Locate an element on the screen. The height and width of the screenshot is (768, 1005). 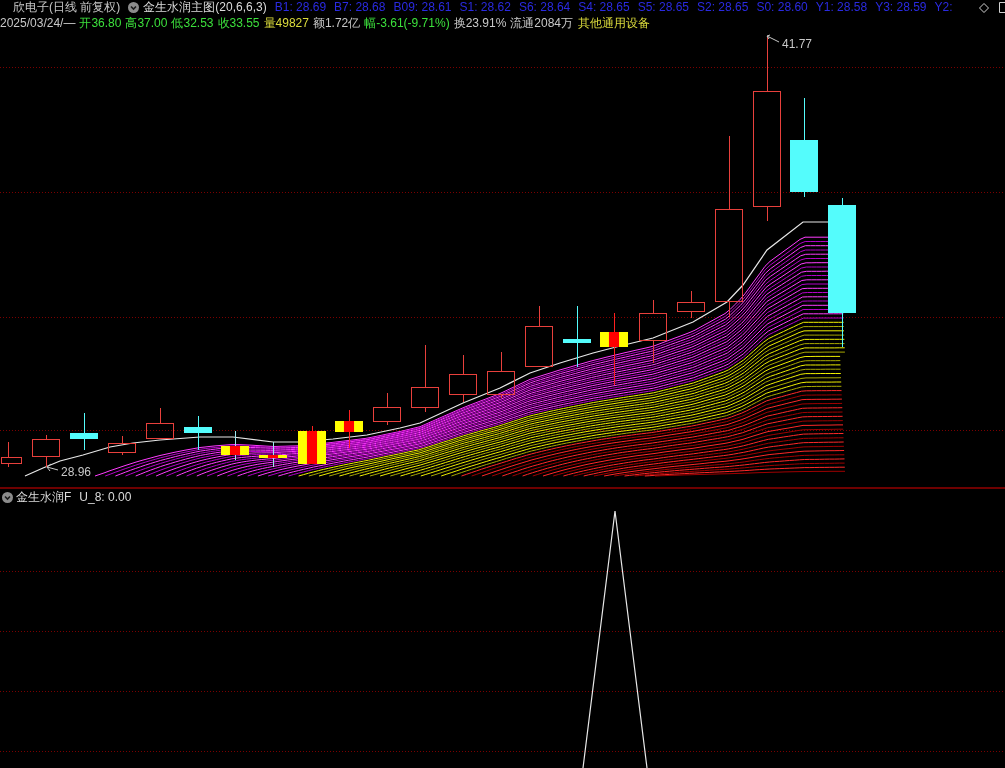
indicator-value: Y3: 28.59 is located at coordinates (901, 7).